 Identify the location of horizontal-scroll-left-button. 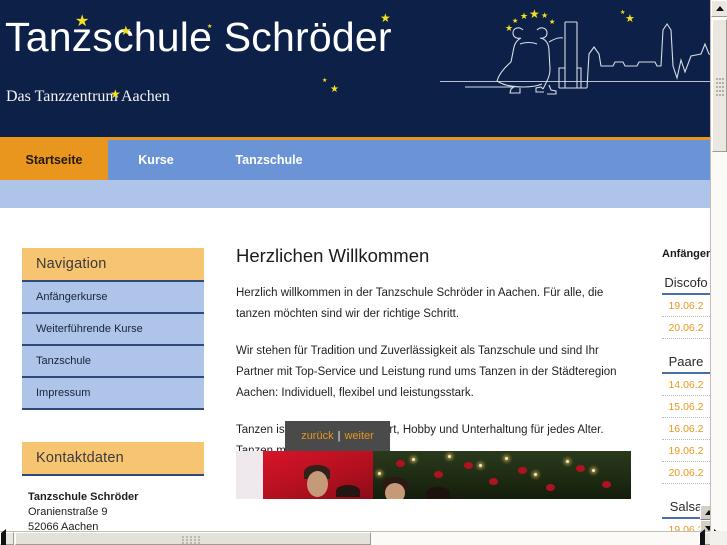
(7, 537).